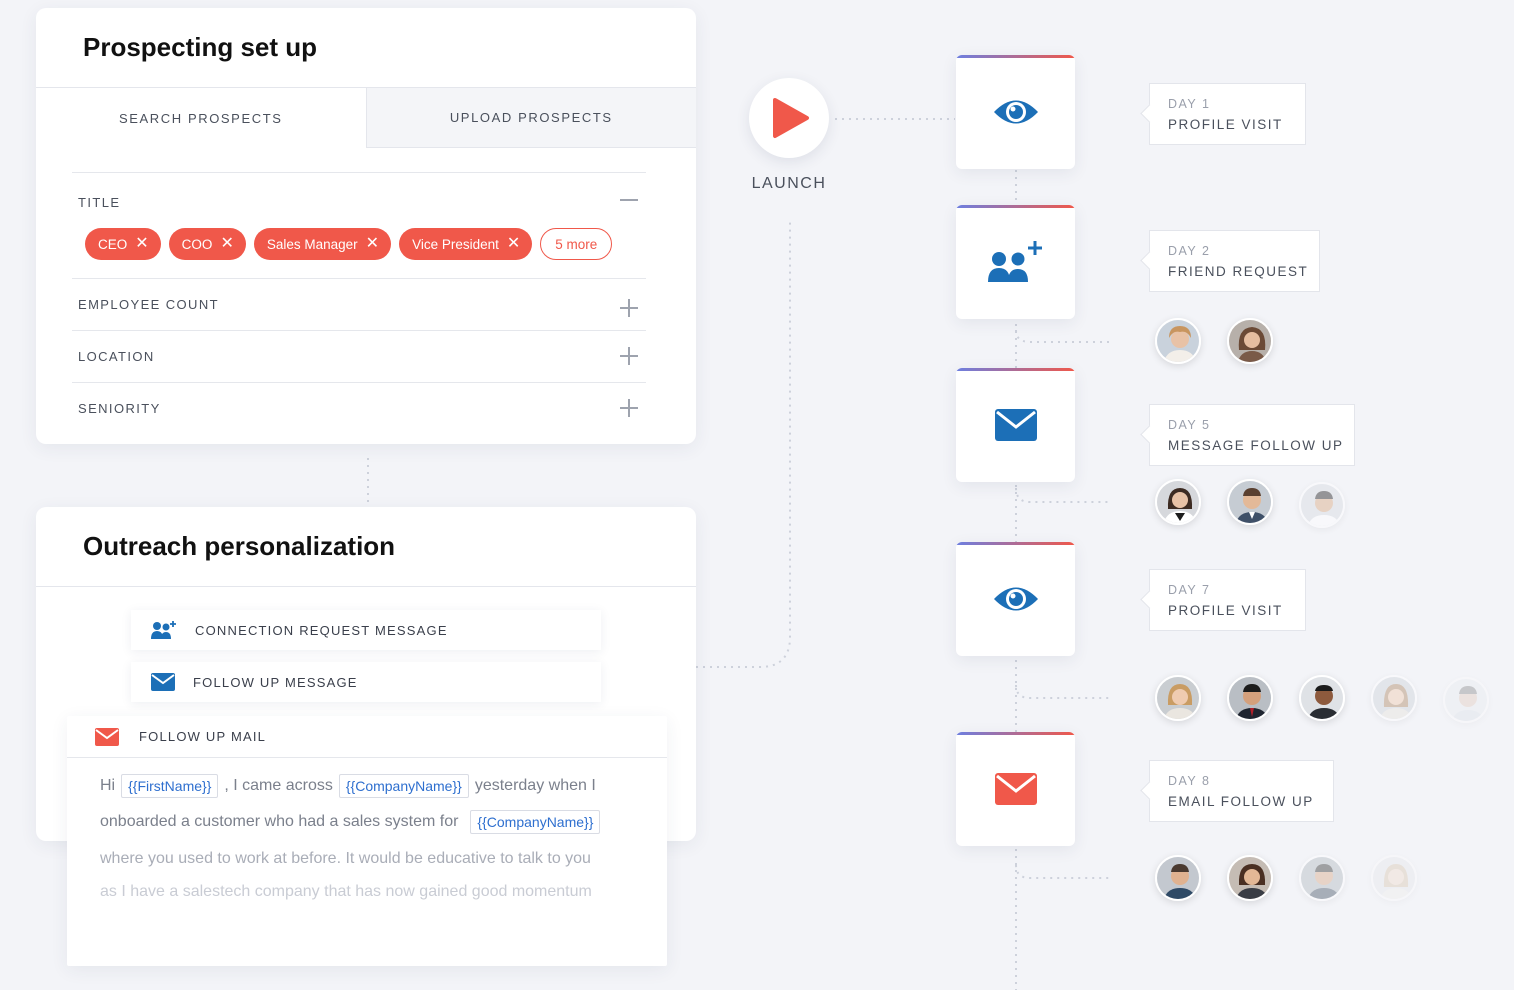 The width and height of the screenshot is (1514, 990). Describe the element at coordinates (1189, 425) in the screenshot. I see `day-number: DAY 5` at that location.